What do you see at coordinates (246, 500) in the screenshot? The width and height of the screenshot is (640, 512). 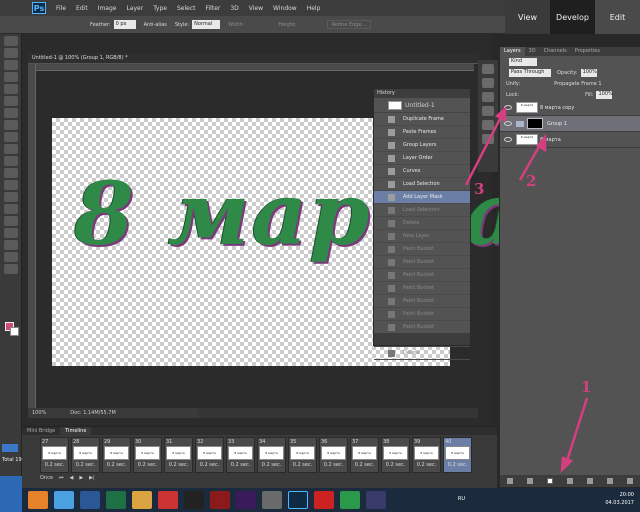 I see `premiere-icon` at bounding box center [246, 500].